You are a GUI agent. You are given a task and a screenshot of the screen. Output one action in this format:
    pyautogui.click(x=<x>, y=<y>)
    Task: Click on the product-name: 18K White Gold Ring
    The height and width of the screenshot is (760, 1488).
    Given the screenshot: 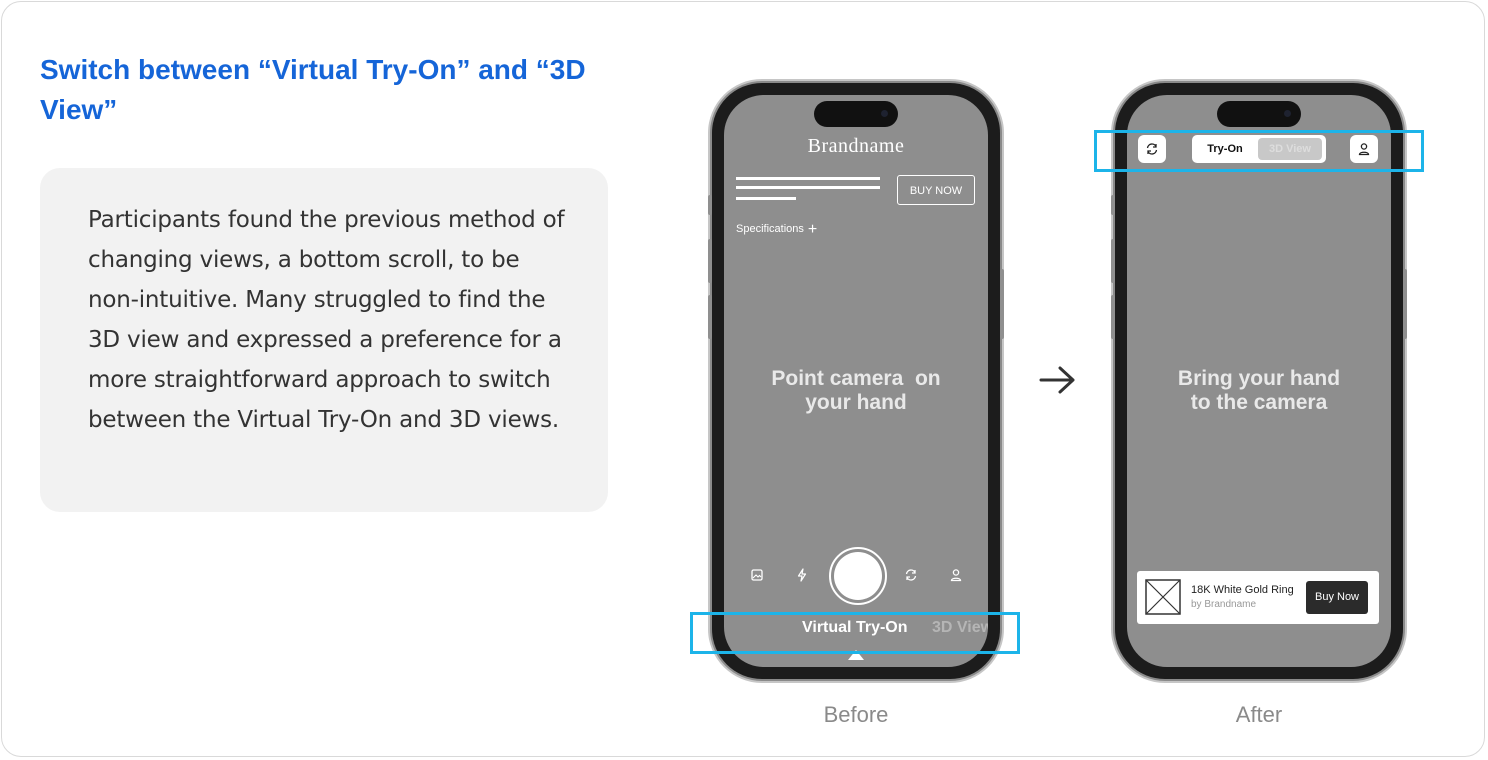 What is the action you would take?
    pyautogui.click(x=1242, y=590)
    